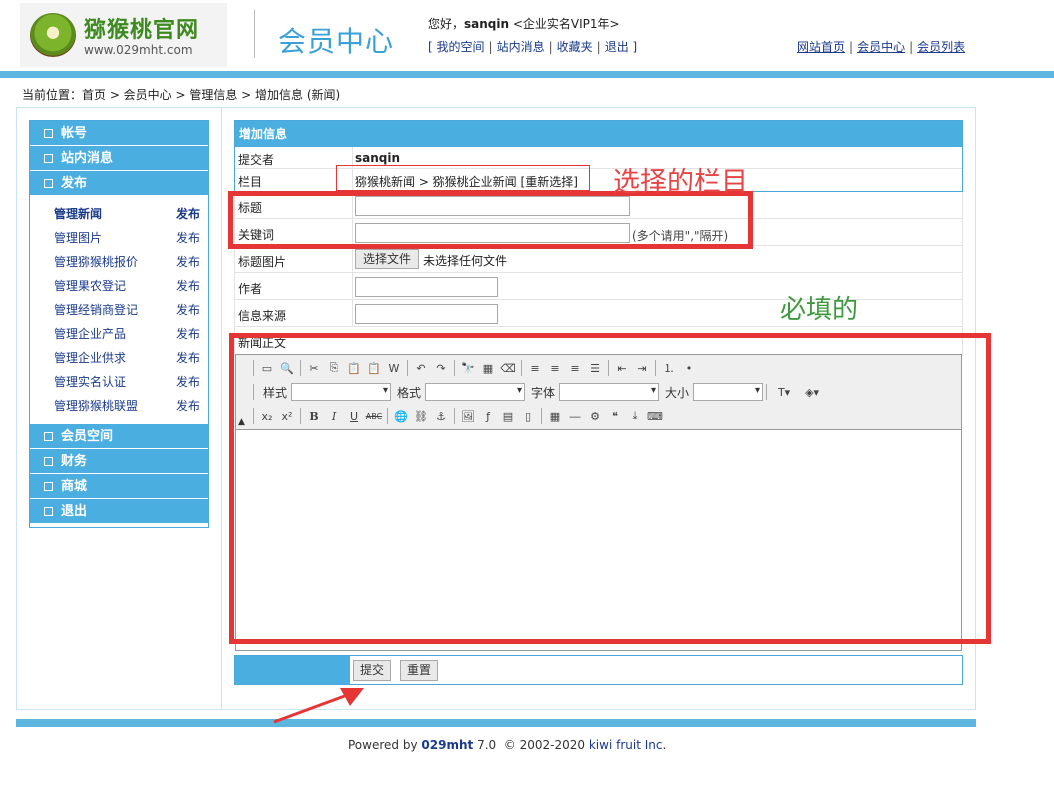 The width and height of the screenshot is (1054, 793). Describe the element at coordinates (656, 670) in the screenshot. I see `submit-cell: 提交 重置` at that location.